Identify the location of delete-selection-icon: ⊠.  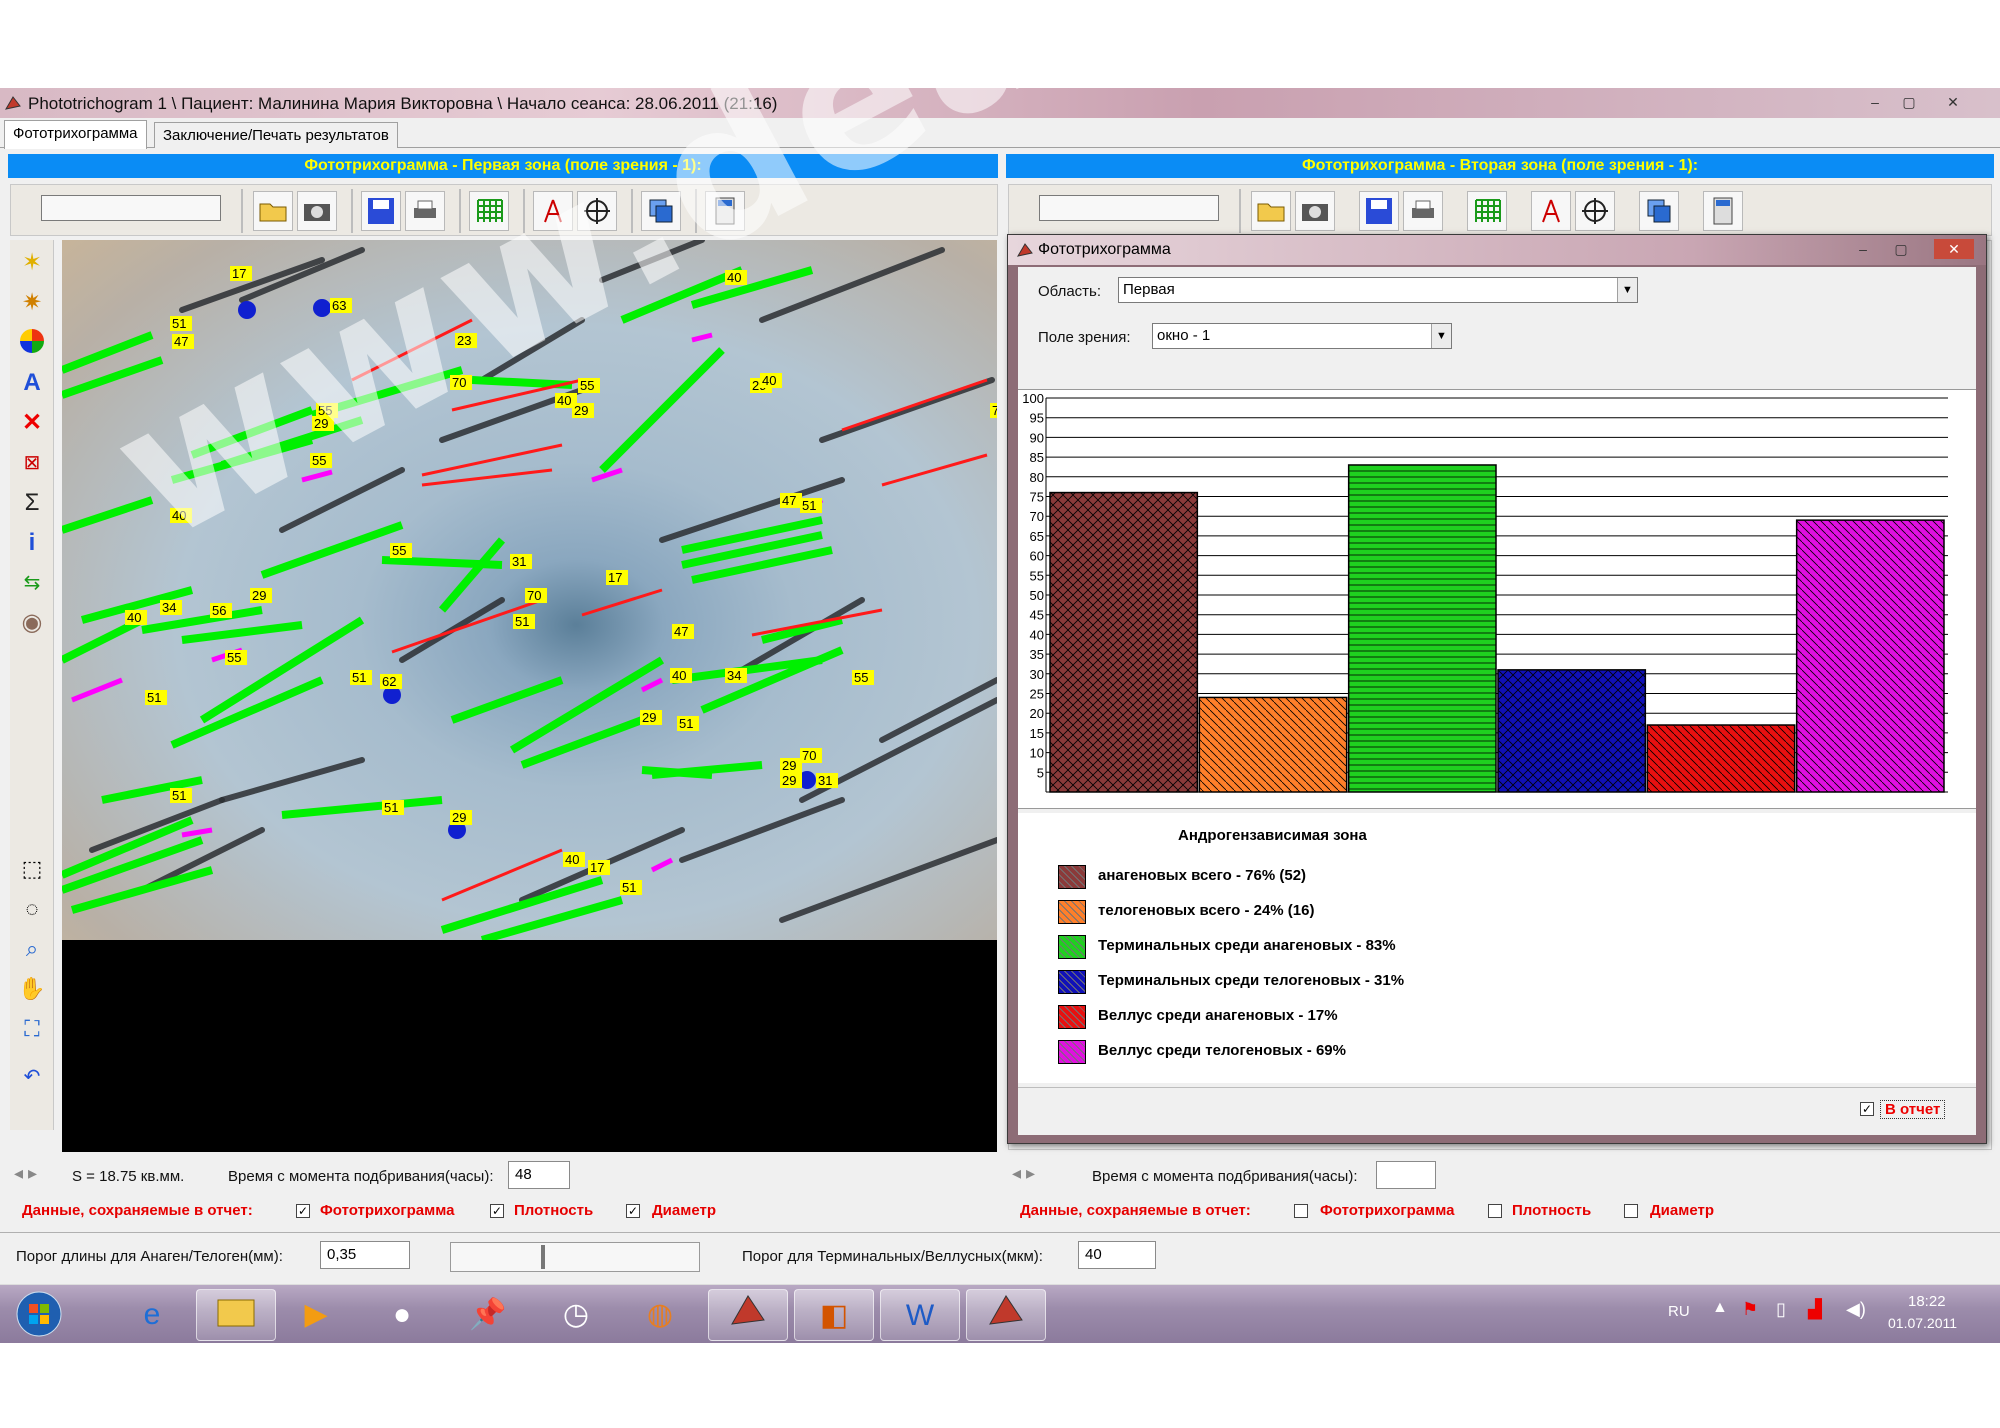
(32, 463).